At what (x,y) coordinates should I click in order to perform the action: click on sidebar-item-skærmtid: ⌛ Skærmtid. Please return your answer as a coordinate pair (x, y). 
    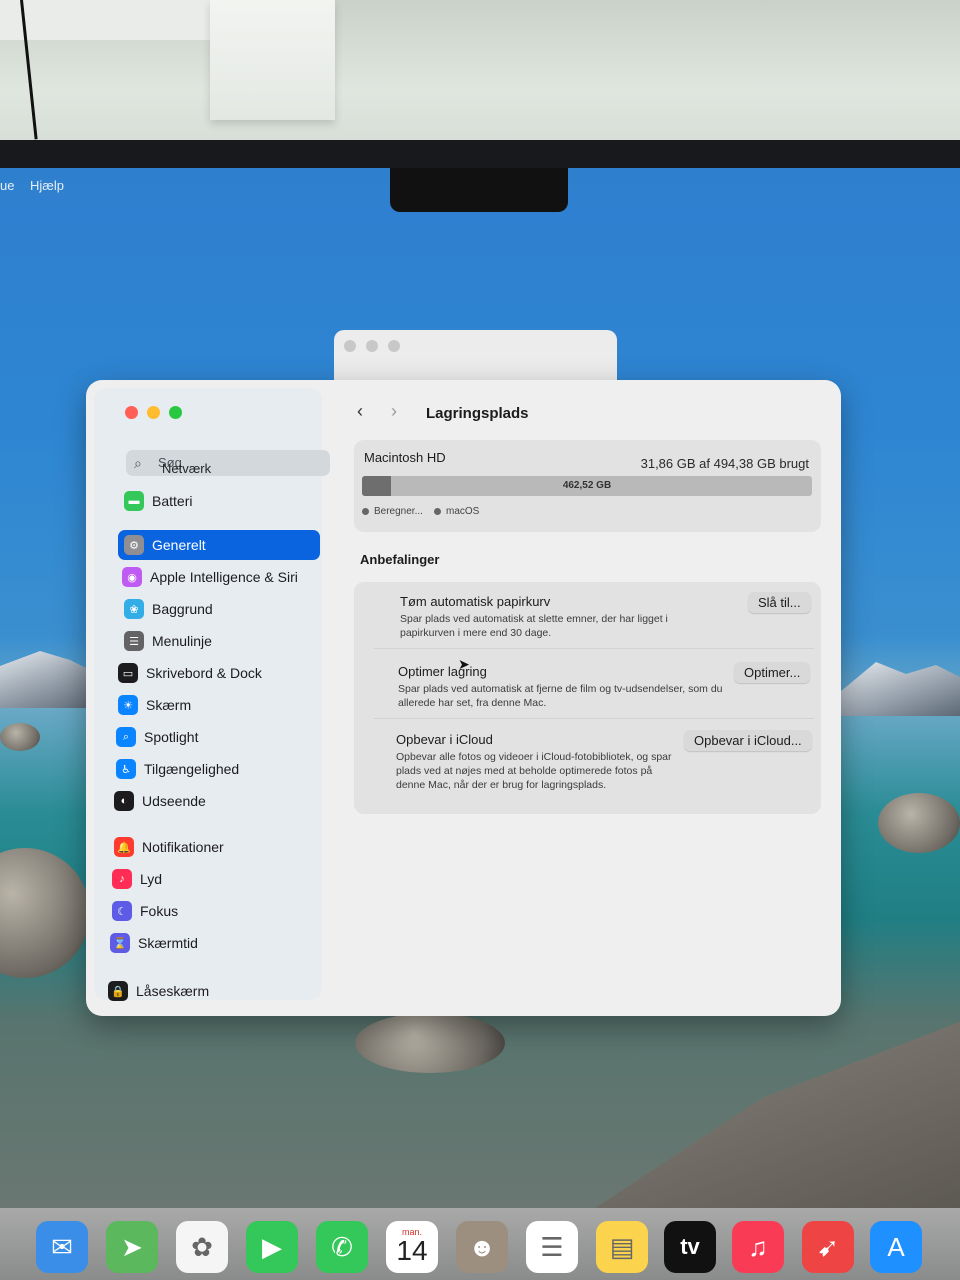
    Looking at the image, I should click on (213, 943).